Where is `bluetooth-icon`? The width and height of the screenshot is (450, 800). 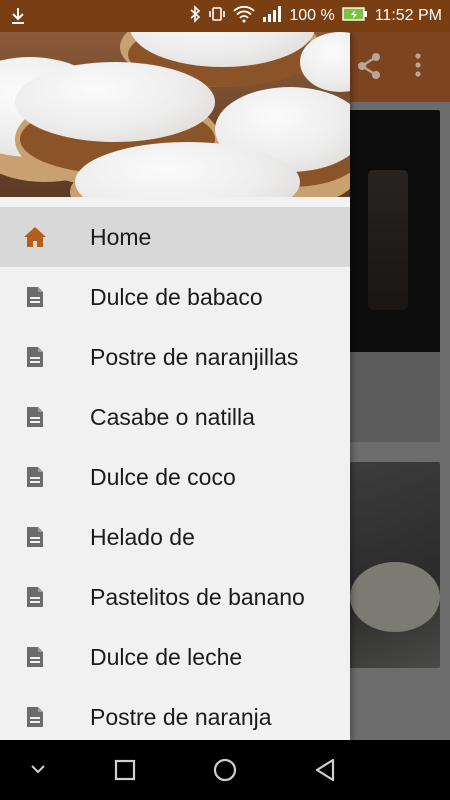 bluetooth-icon is located at coordinates (195, 16).